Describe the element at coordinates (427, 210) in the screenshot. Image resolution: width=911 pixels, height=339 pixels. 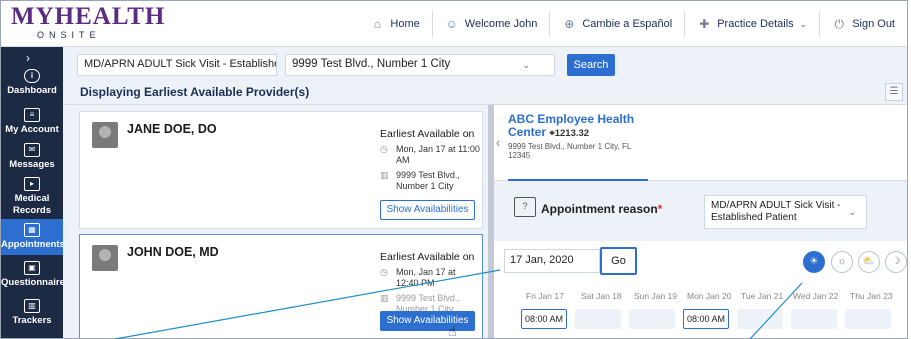
I see `show-availabilities-button: Show Availabilities` at that location.